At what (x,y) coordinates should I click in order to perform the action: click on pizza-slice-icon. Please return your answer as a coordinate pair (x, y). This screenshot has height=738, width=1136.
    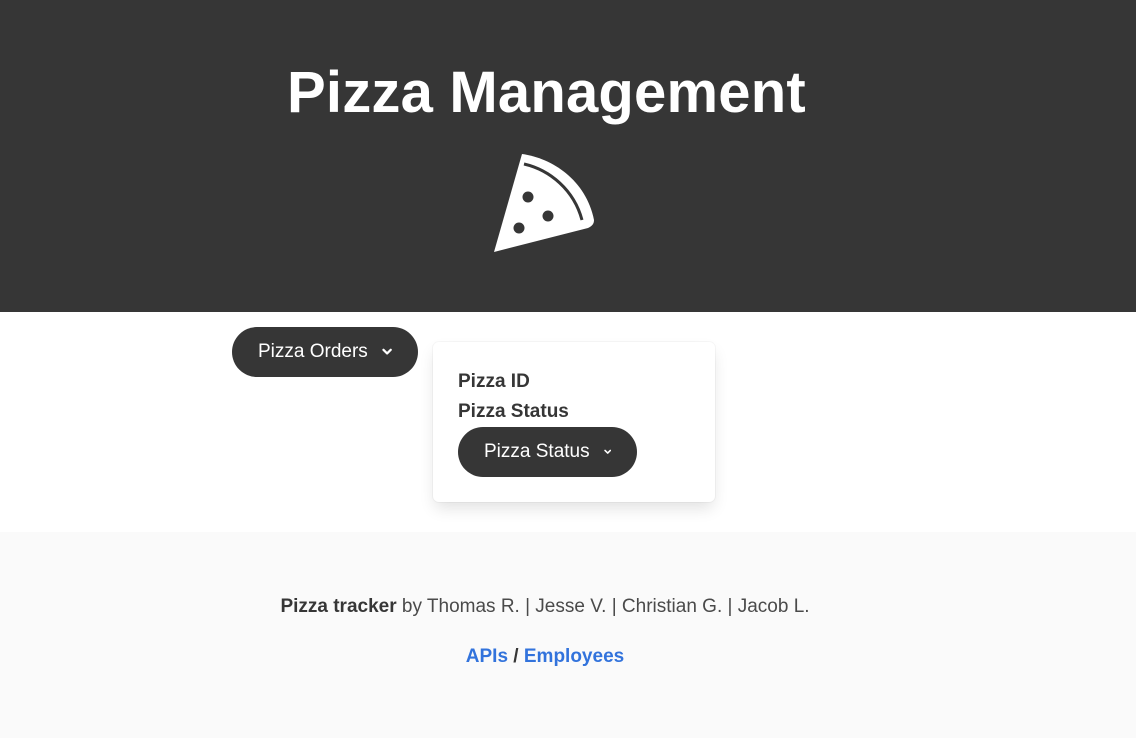
    Looking at the image, I should click on (544, 203).